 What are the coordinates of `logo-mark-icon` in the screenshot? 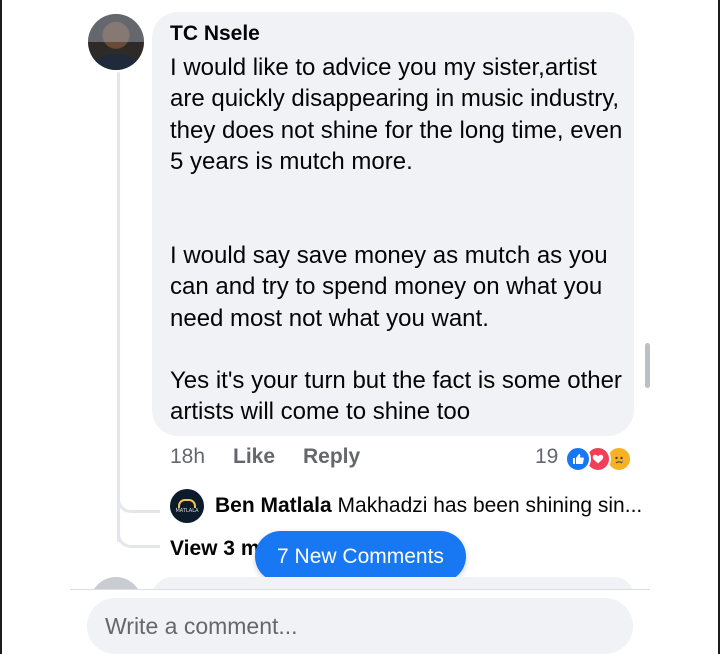 It's located at (187, 503).